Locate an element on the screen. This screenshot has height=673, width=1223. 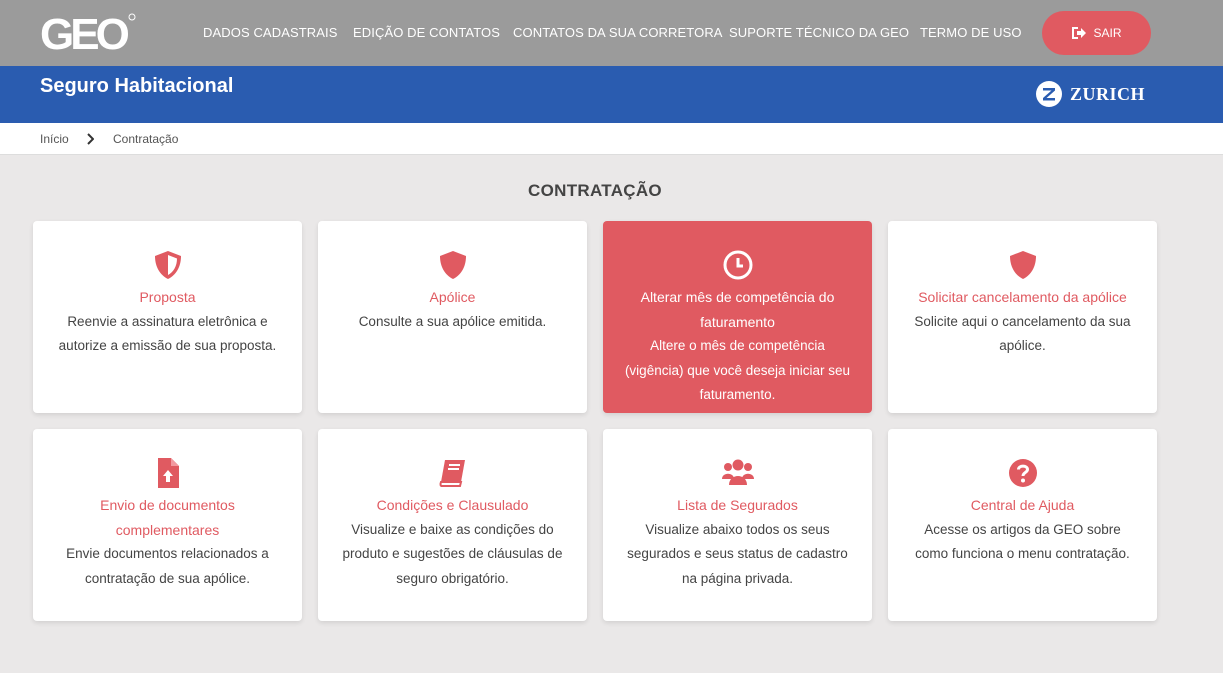
breadcrumb: Início Contratação is located at coordinates (611, 139).